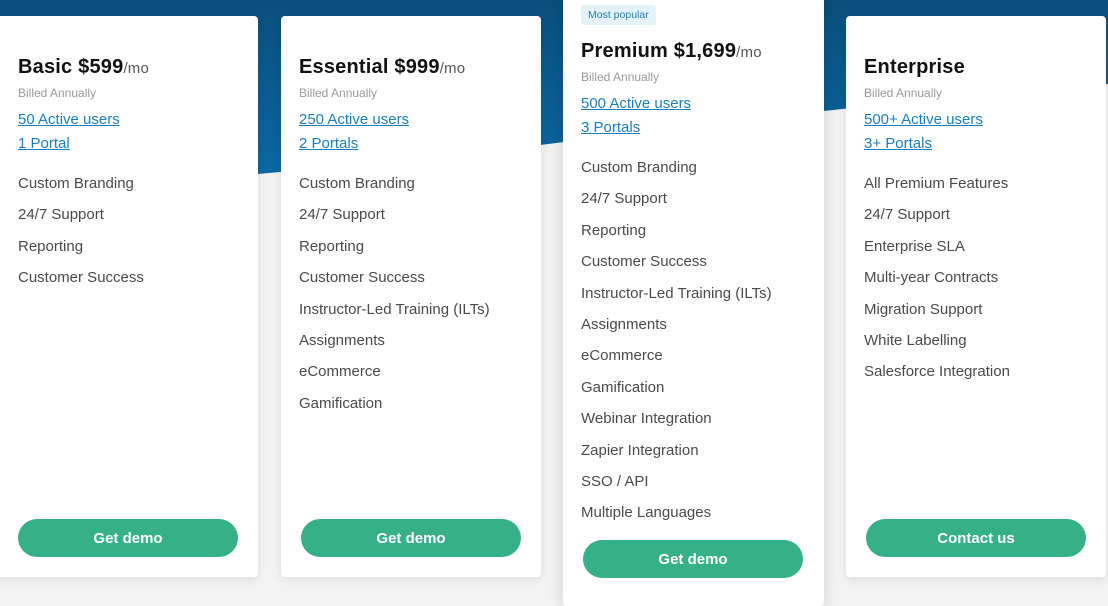  Describe the element at coordinates (914, 67) in the screenshot. I see `plan-title: Enterprise` at that location.